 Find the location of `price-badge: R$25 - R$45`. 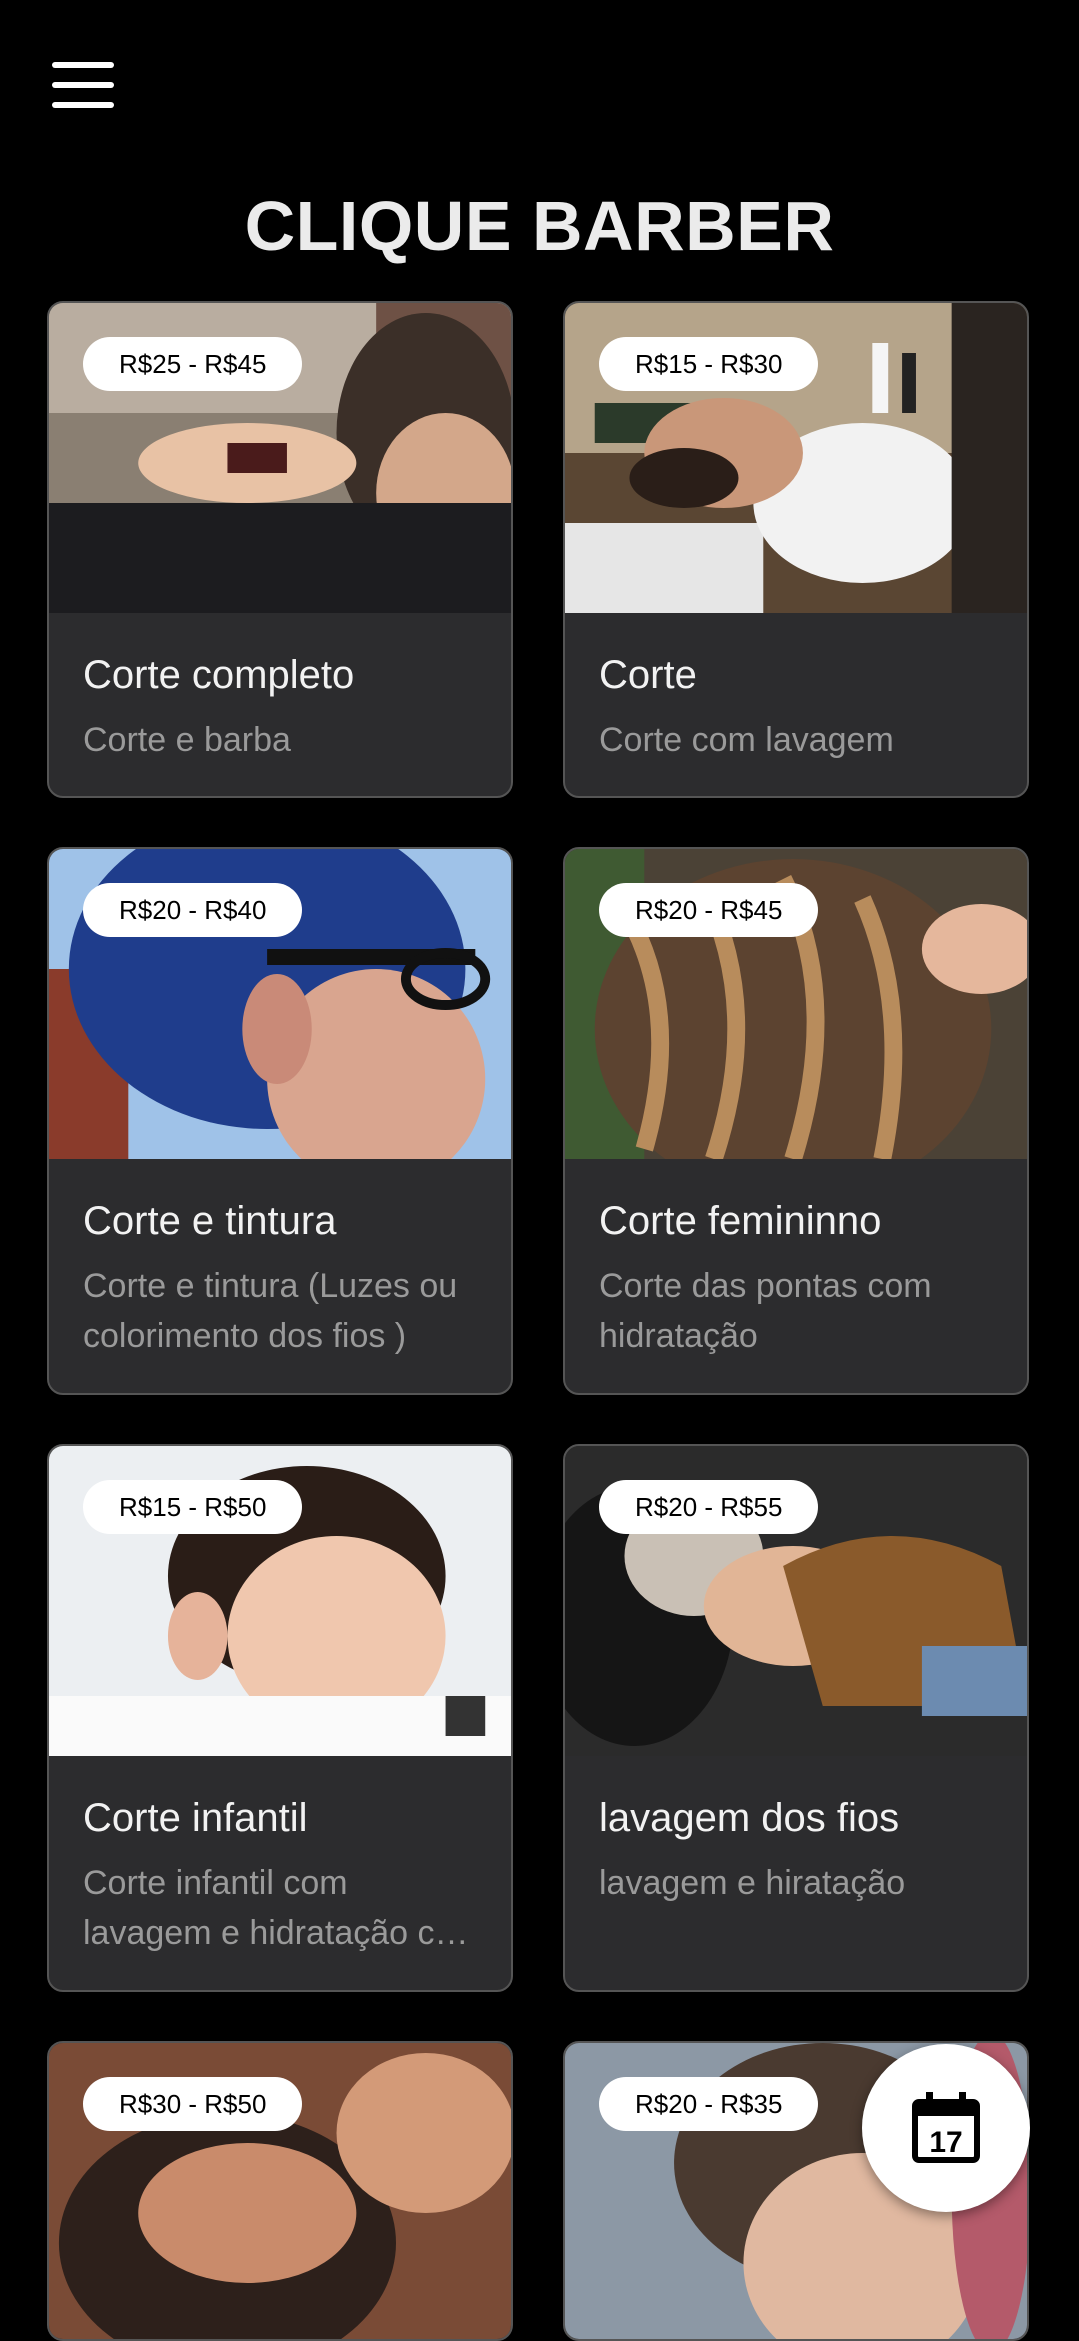

price-badge: R$25 - R$45 is located at coordinates (193, 364).